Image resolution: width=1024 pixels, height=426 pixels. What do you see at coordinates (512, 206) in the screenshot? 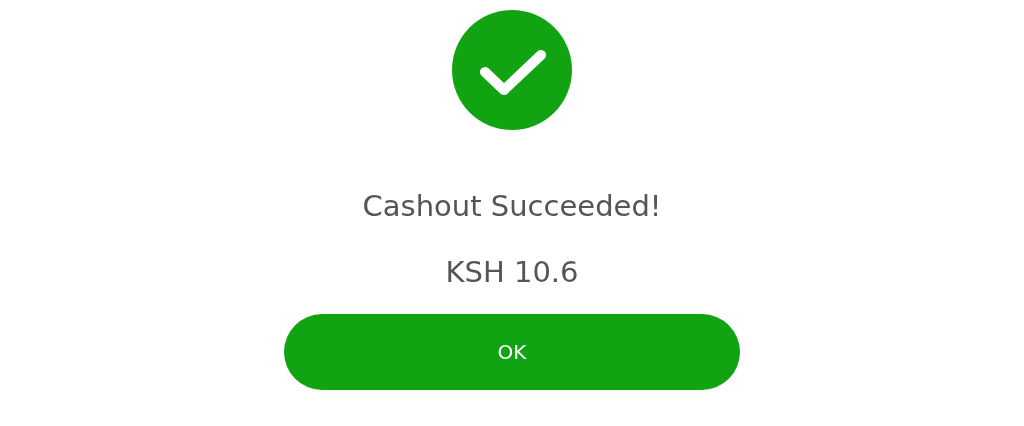
I see `status-title: Cashout Succeeded!` at bounding box center [512, 206].